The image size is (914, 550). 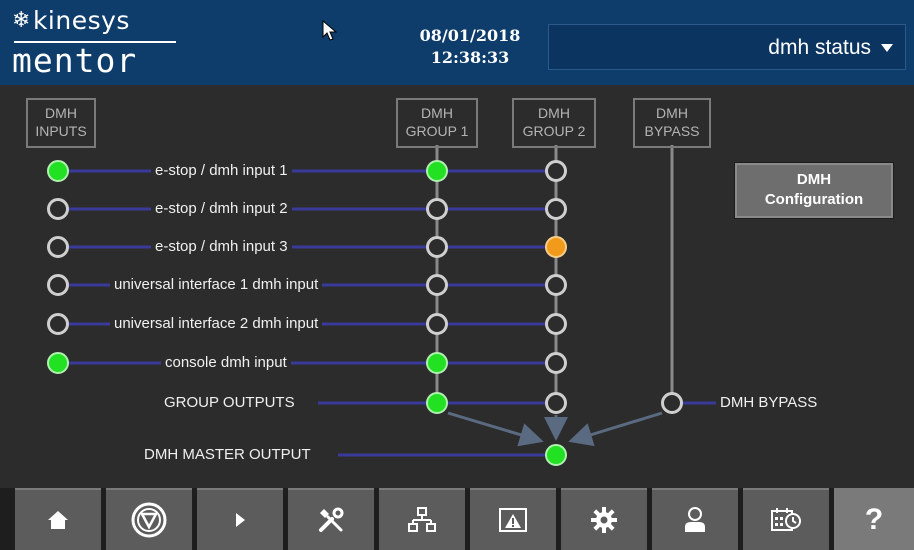 What do you see at coordinates (887, 48) in the screenshot?
I see `dropdown-arrow-icon` at bounding box center [887, 48].